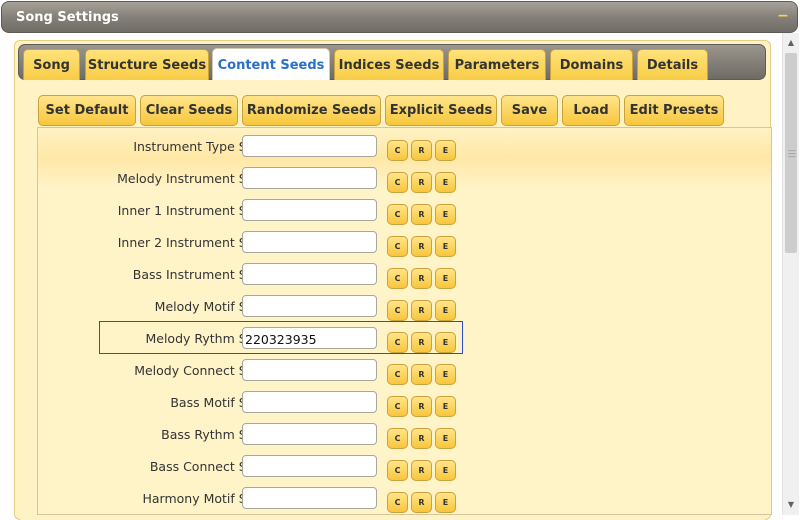 The height and width of the screenshot is (520, 800). I want to click on seed-row-bass-connect: Bass Connect Seed C R E, so click(404, 466).